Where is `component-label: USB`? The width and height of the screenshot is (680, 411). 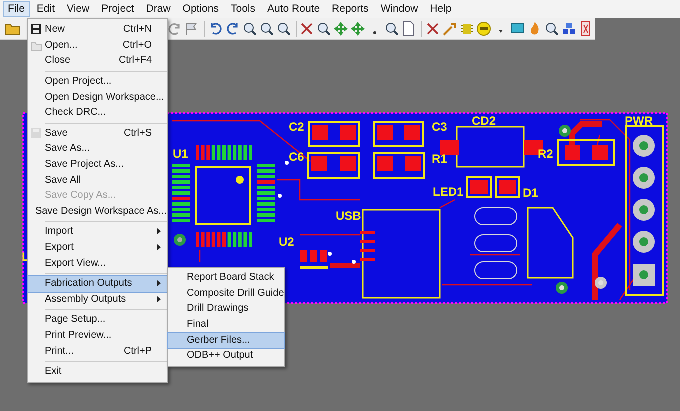
component-label: USB is located at coordinates (349, 216).